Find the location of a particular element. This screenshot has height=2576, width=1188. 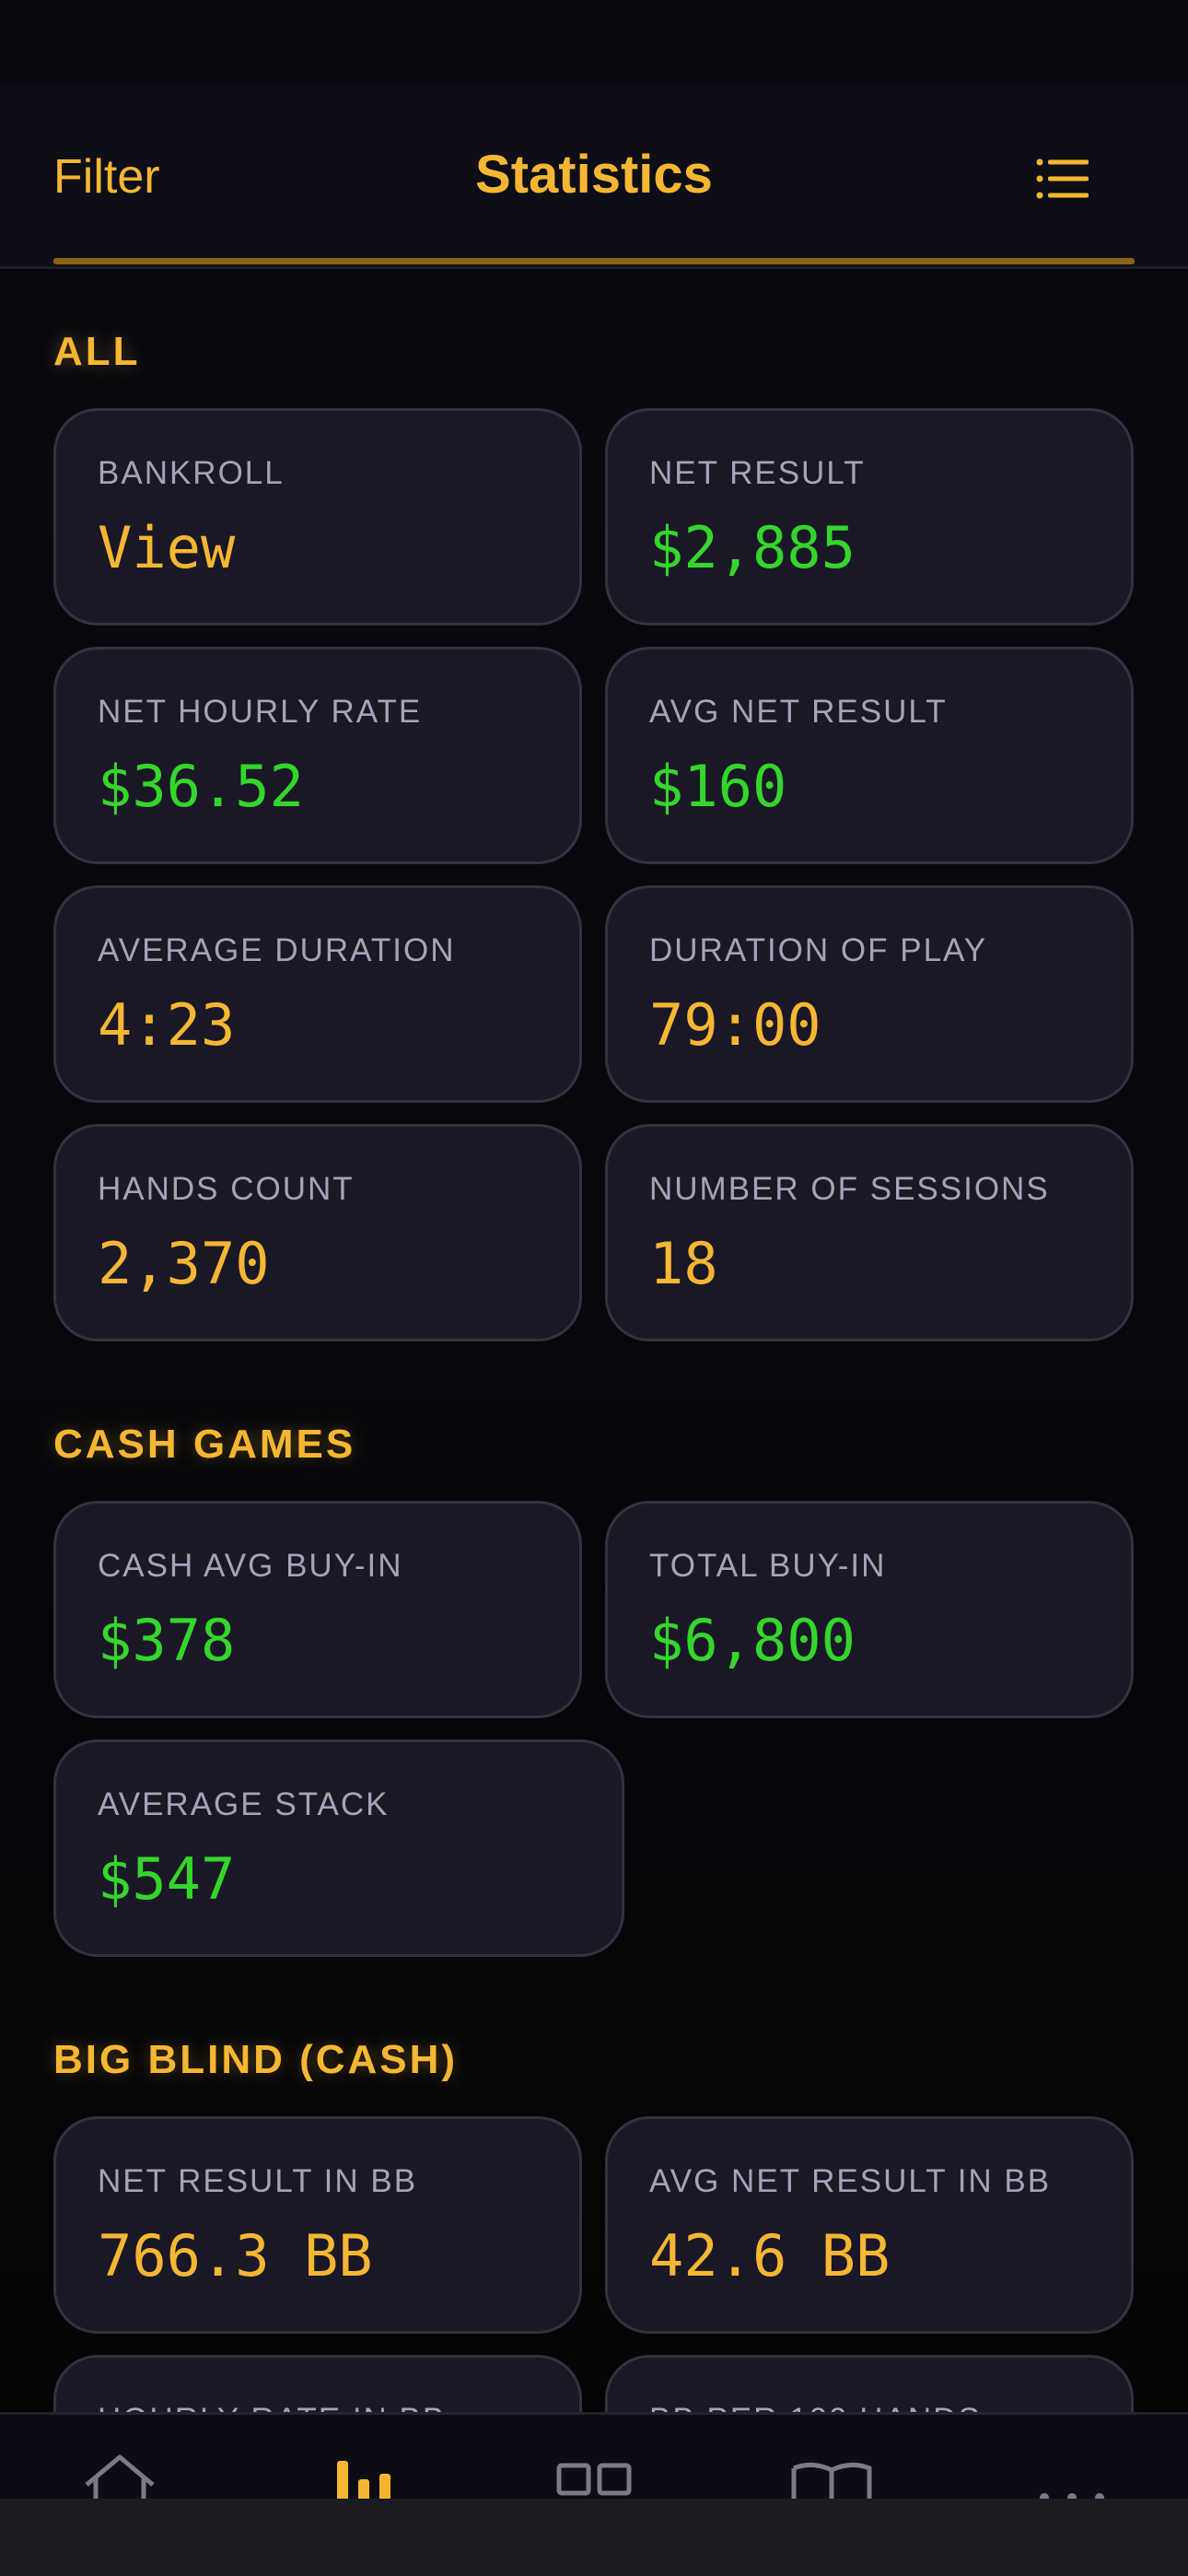

stat-label: HOURLY RATE IN BB is located at coordinates (272, 2407).